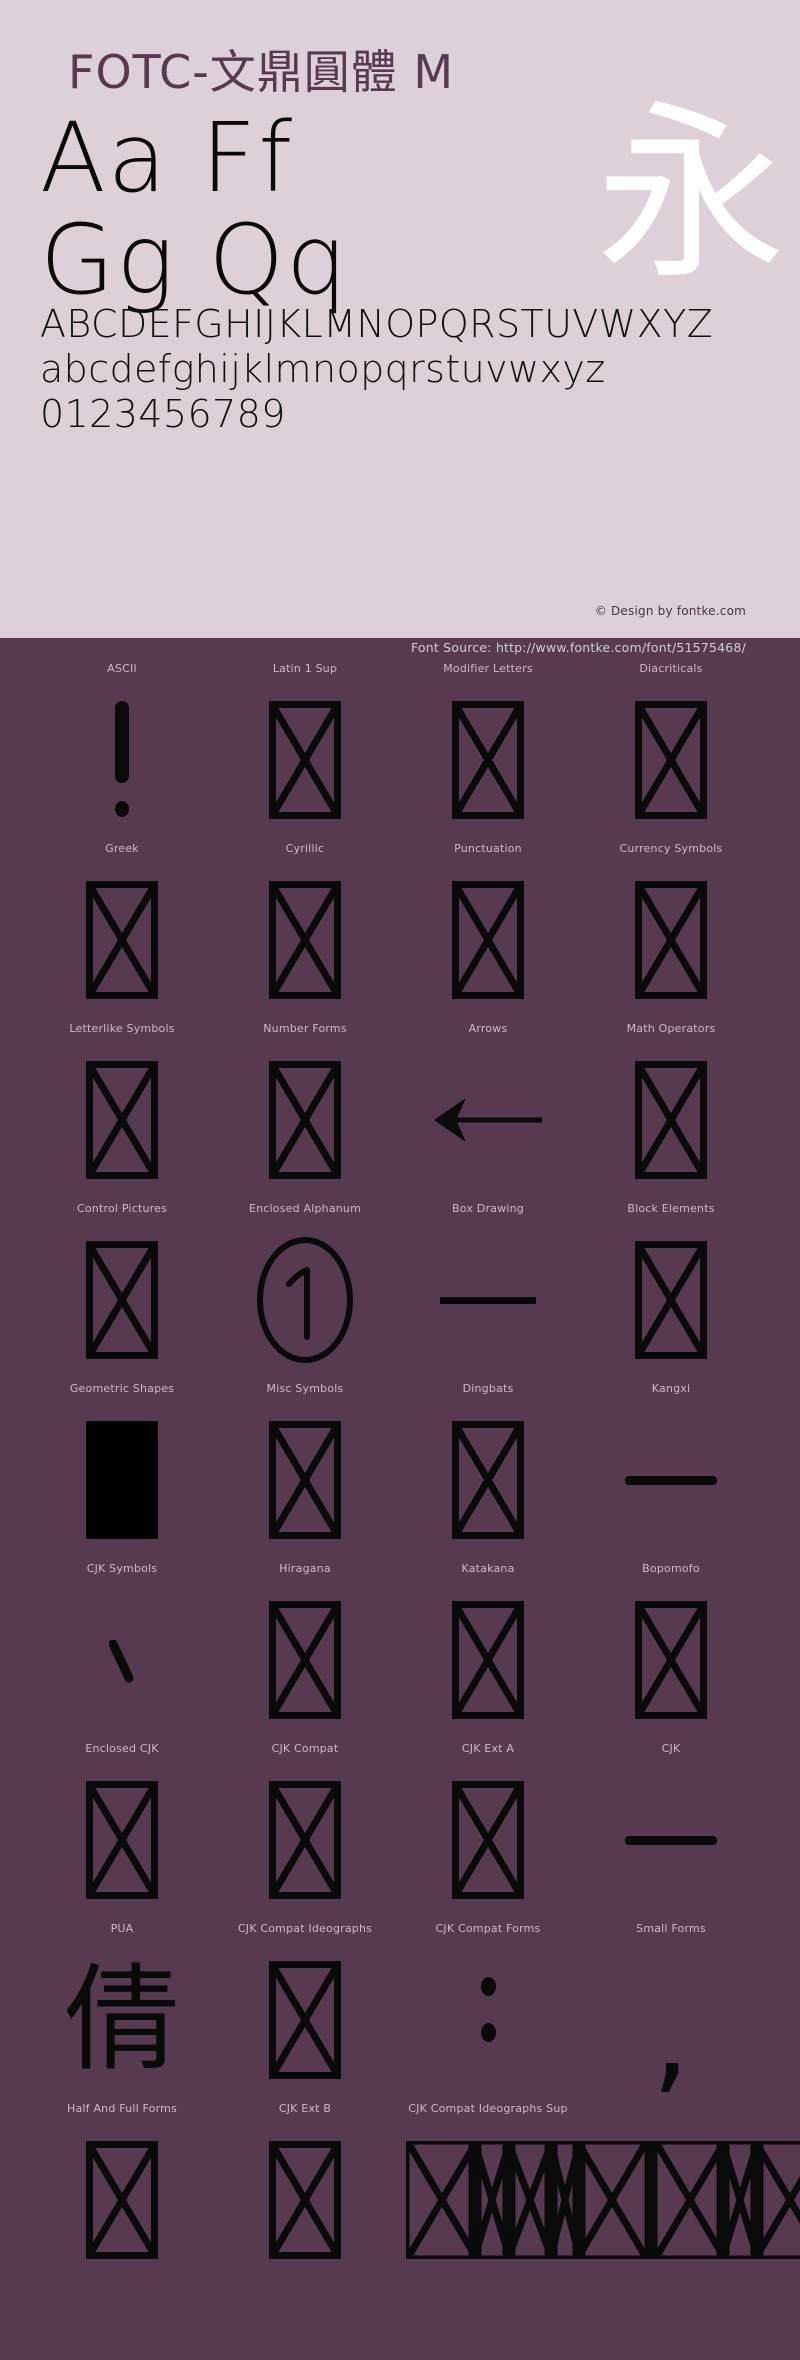 This screenshot has height=2360, width=800. I want to click on unicode-block-label: CJK Symbols, so click(122, 1568).